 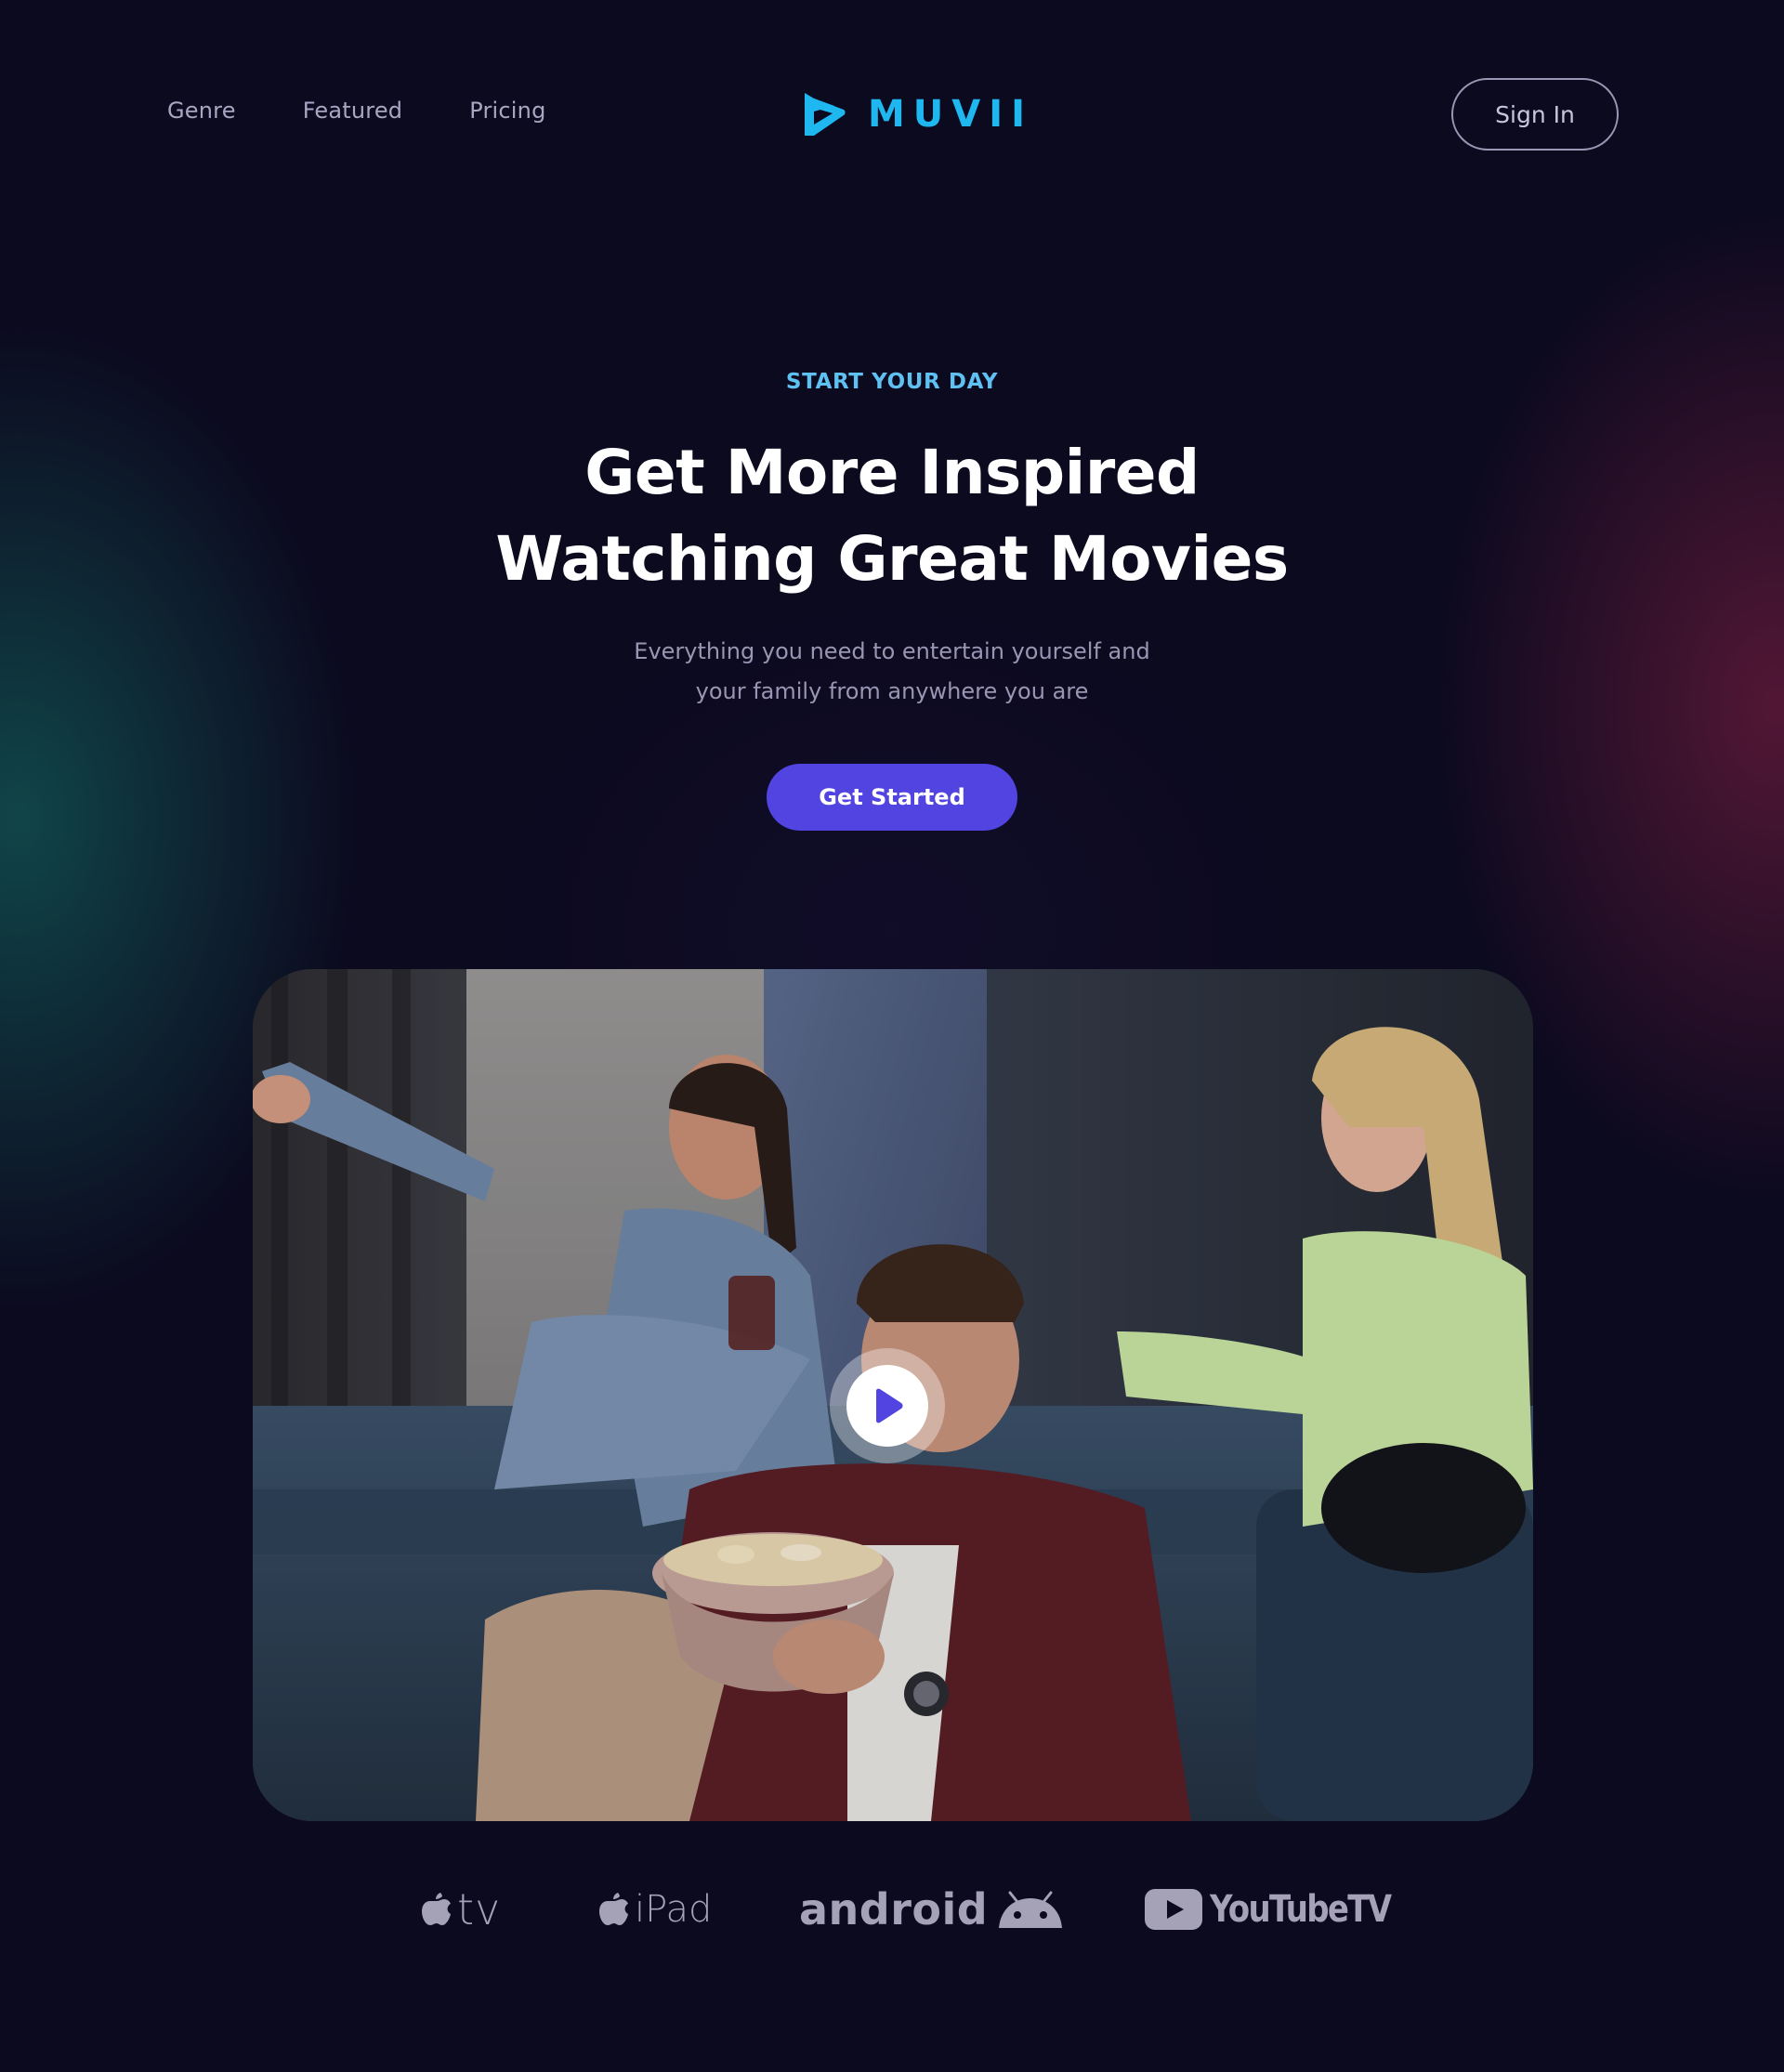 I want to click on android-logo: android, so click(x=932, y=1909).